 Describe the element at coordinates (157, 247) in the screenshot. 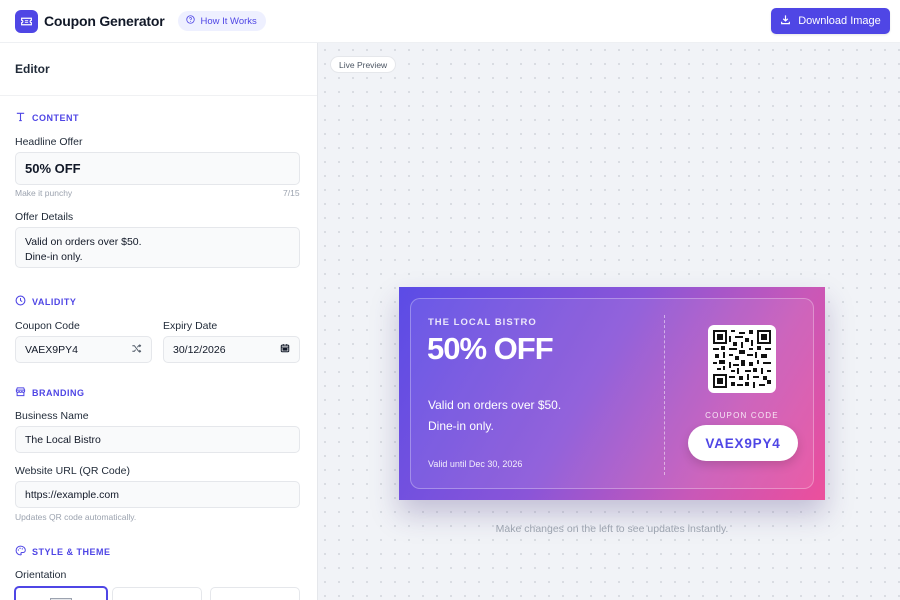

I see `details-textarea: Valid on orders over $50. Dine-in only.` at that location.